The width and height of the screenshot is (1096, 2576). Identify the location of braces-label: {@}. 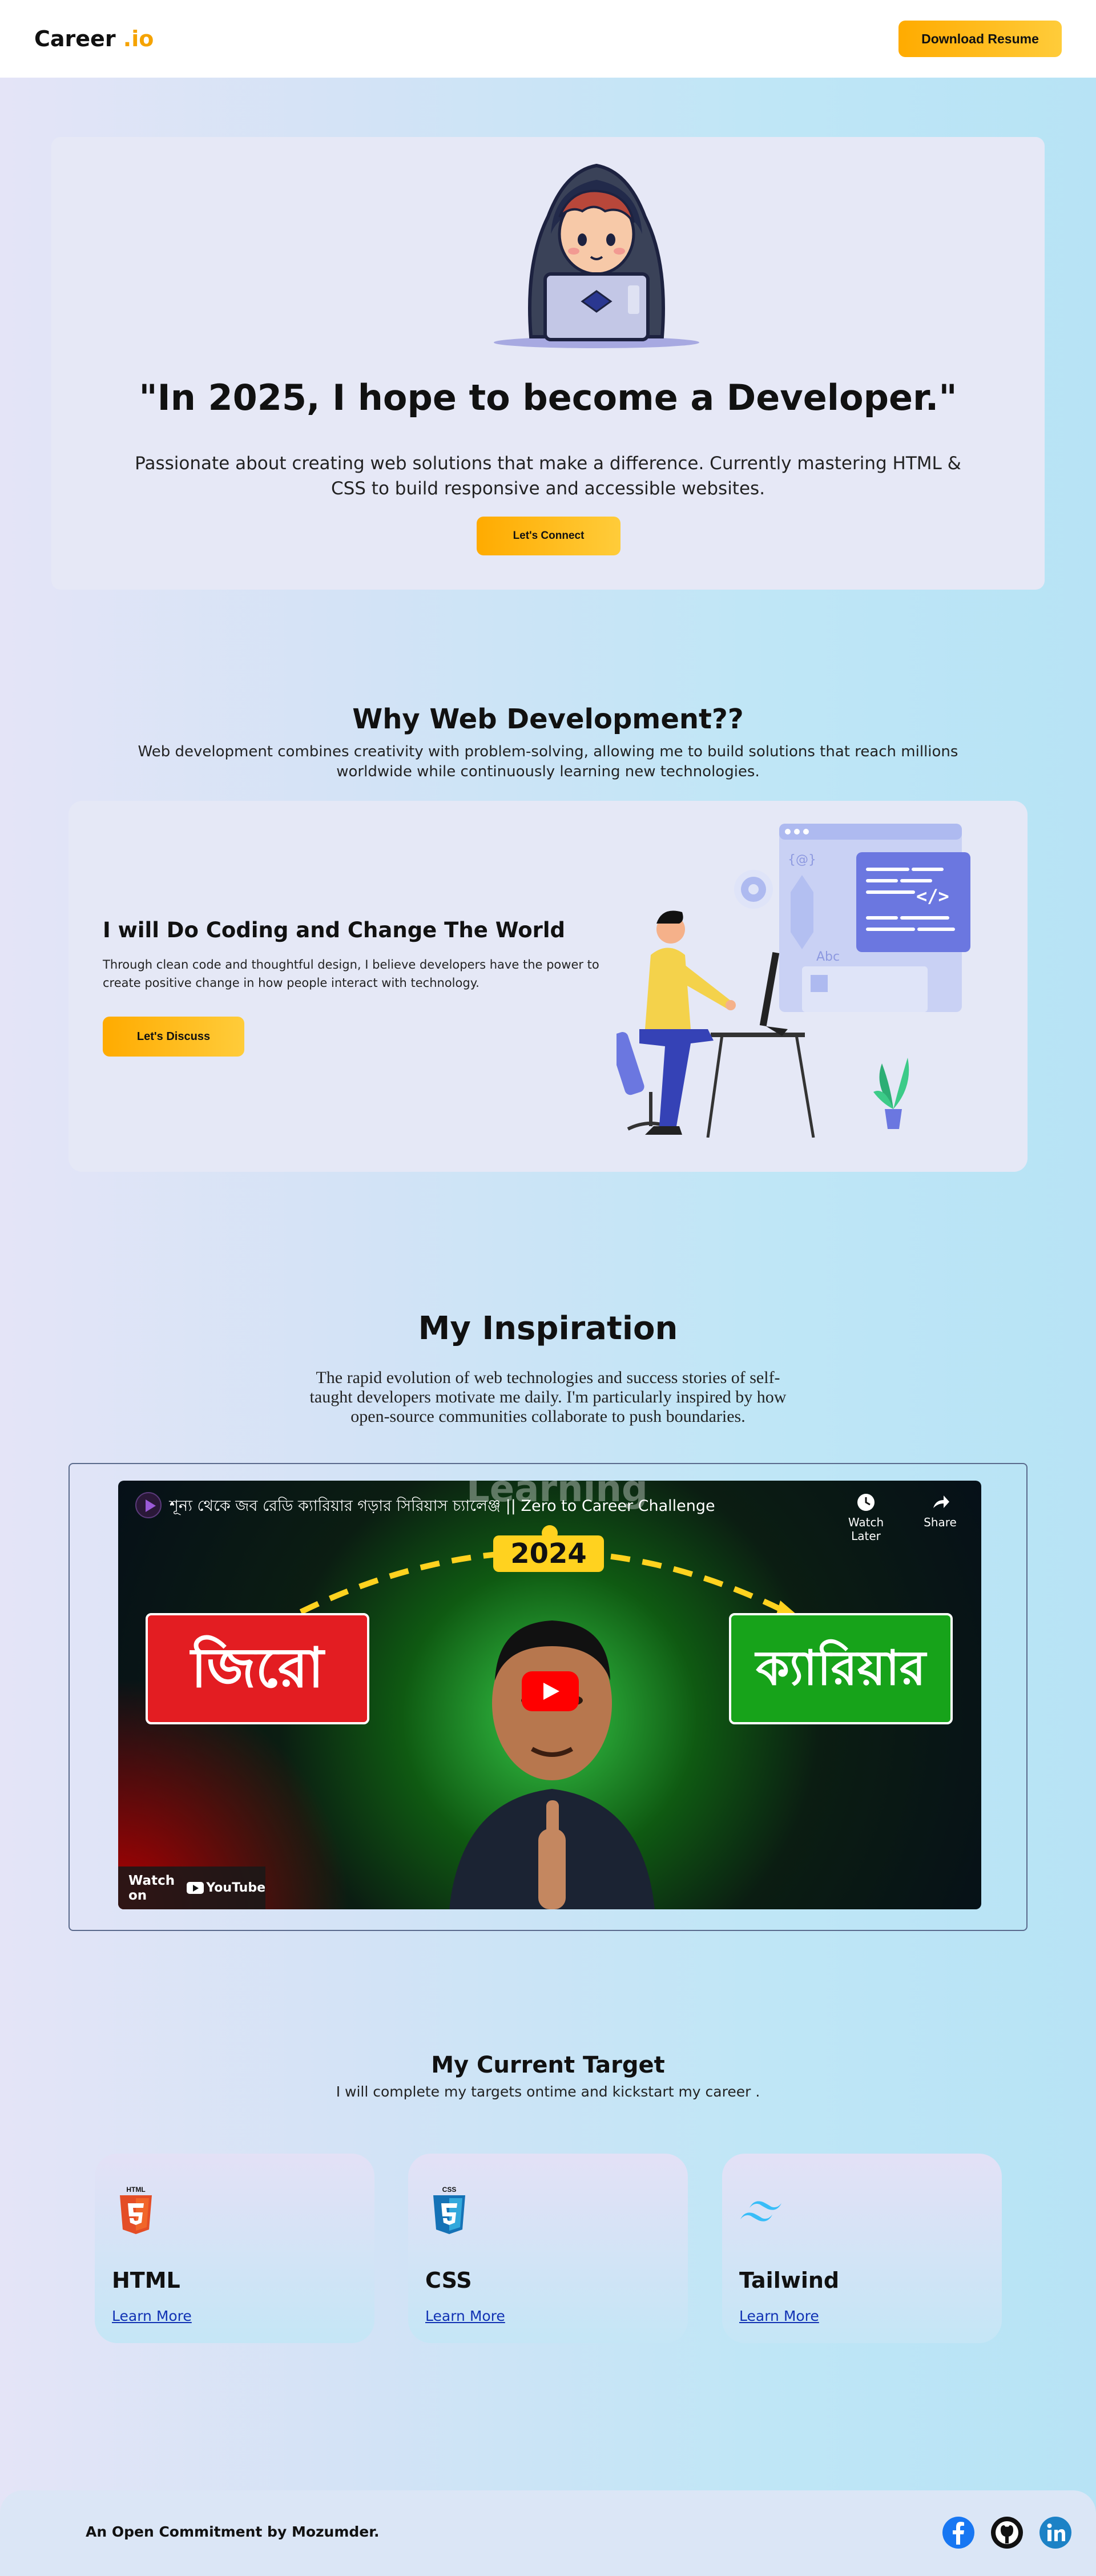
(802, 860).